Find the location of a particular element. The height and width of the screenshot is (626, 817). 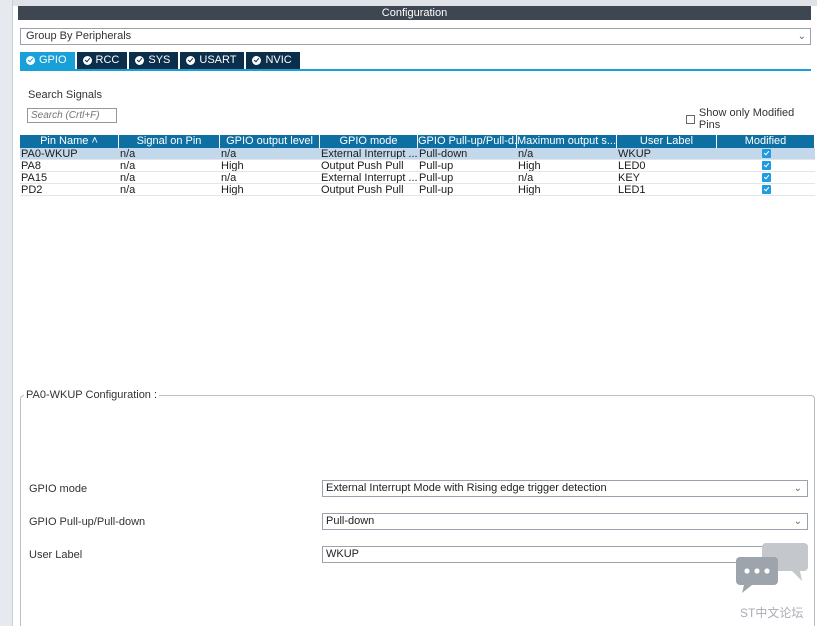

column-header-modified: Modified is located at coordinates (766, 141).